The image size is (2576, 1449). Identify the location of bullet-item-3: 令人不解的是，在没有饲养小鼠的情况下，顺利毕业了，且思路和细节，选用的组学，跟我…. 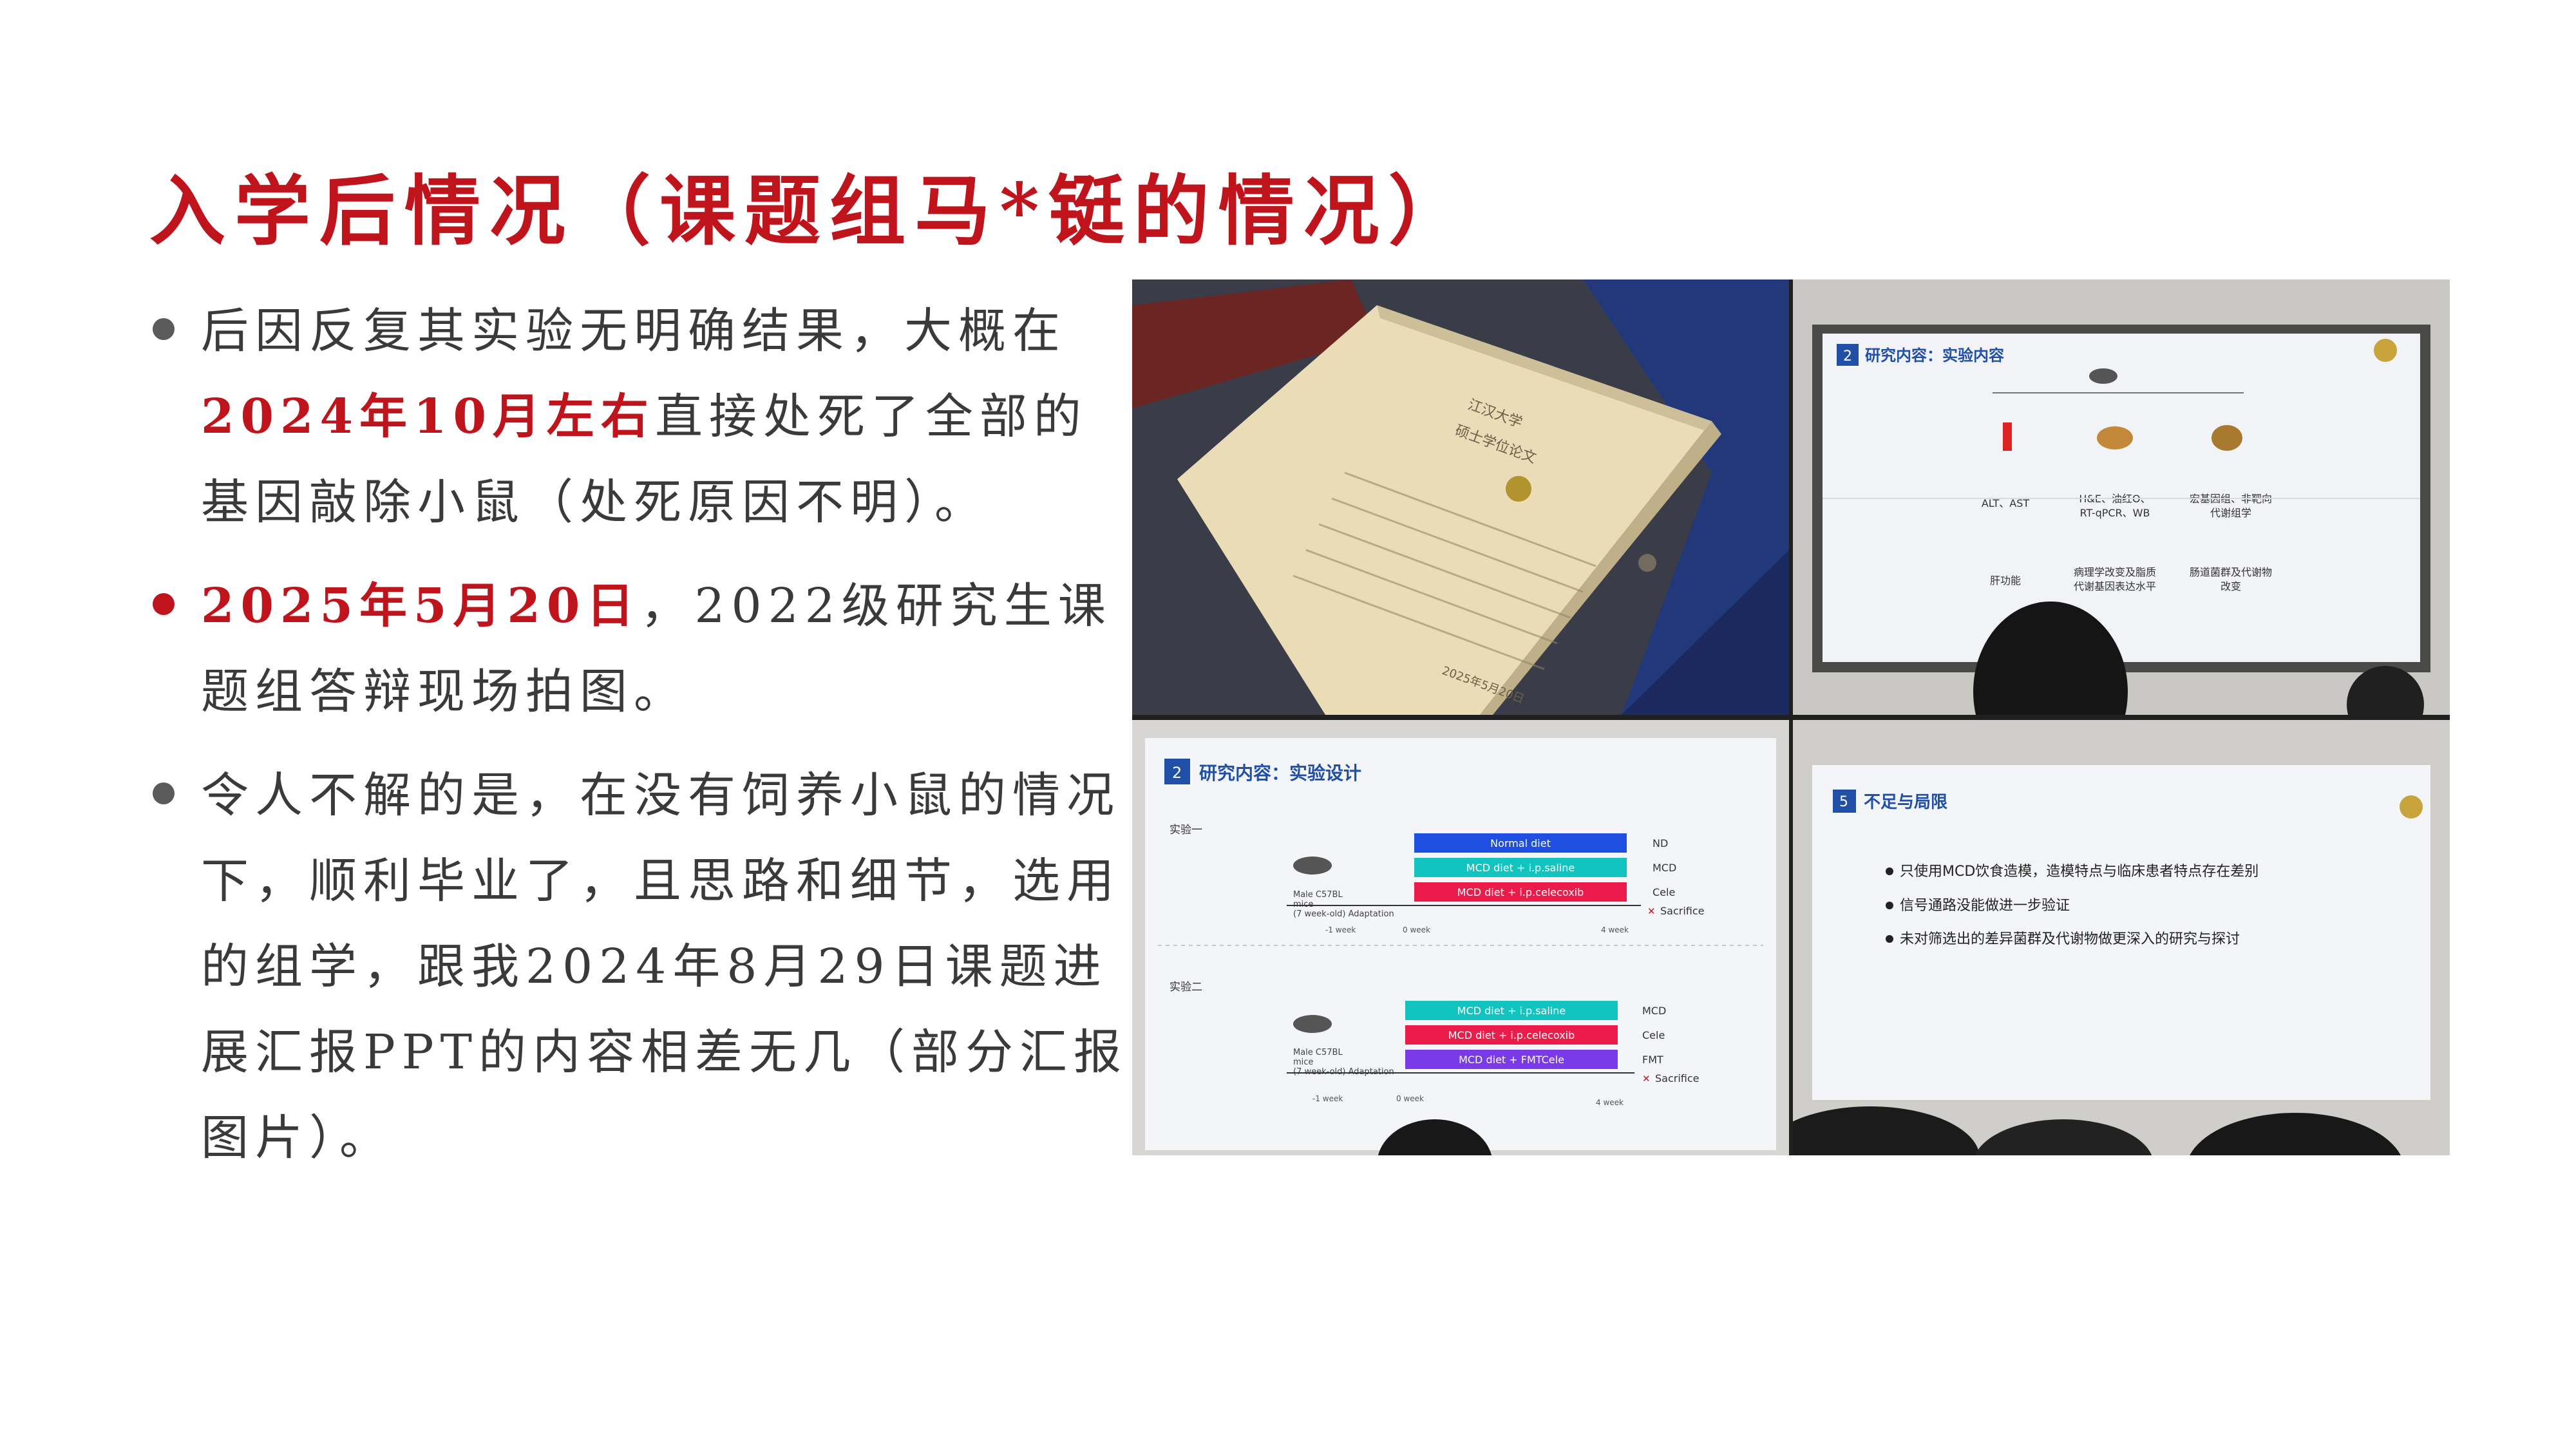
(645, 967).